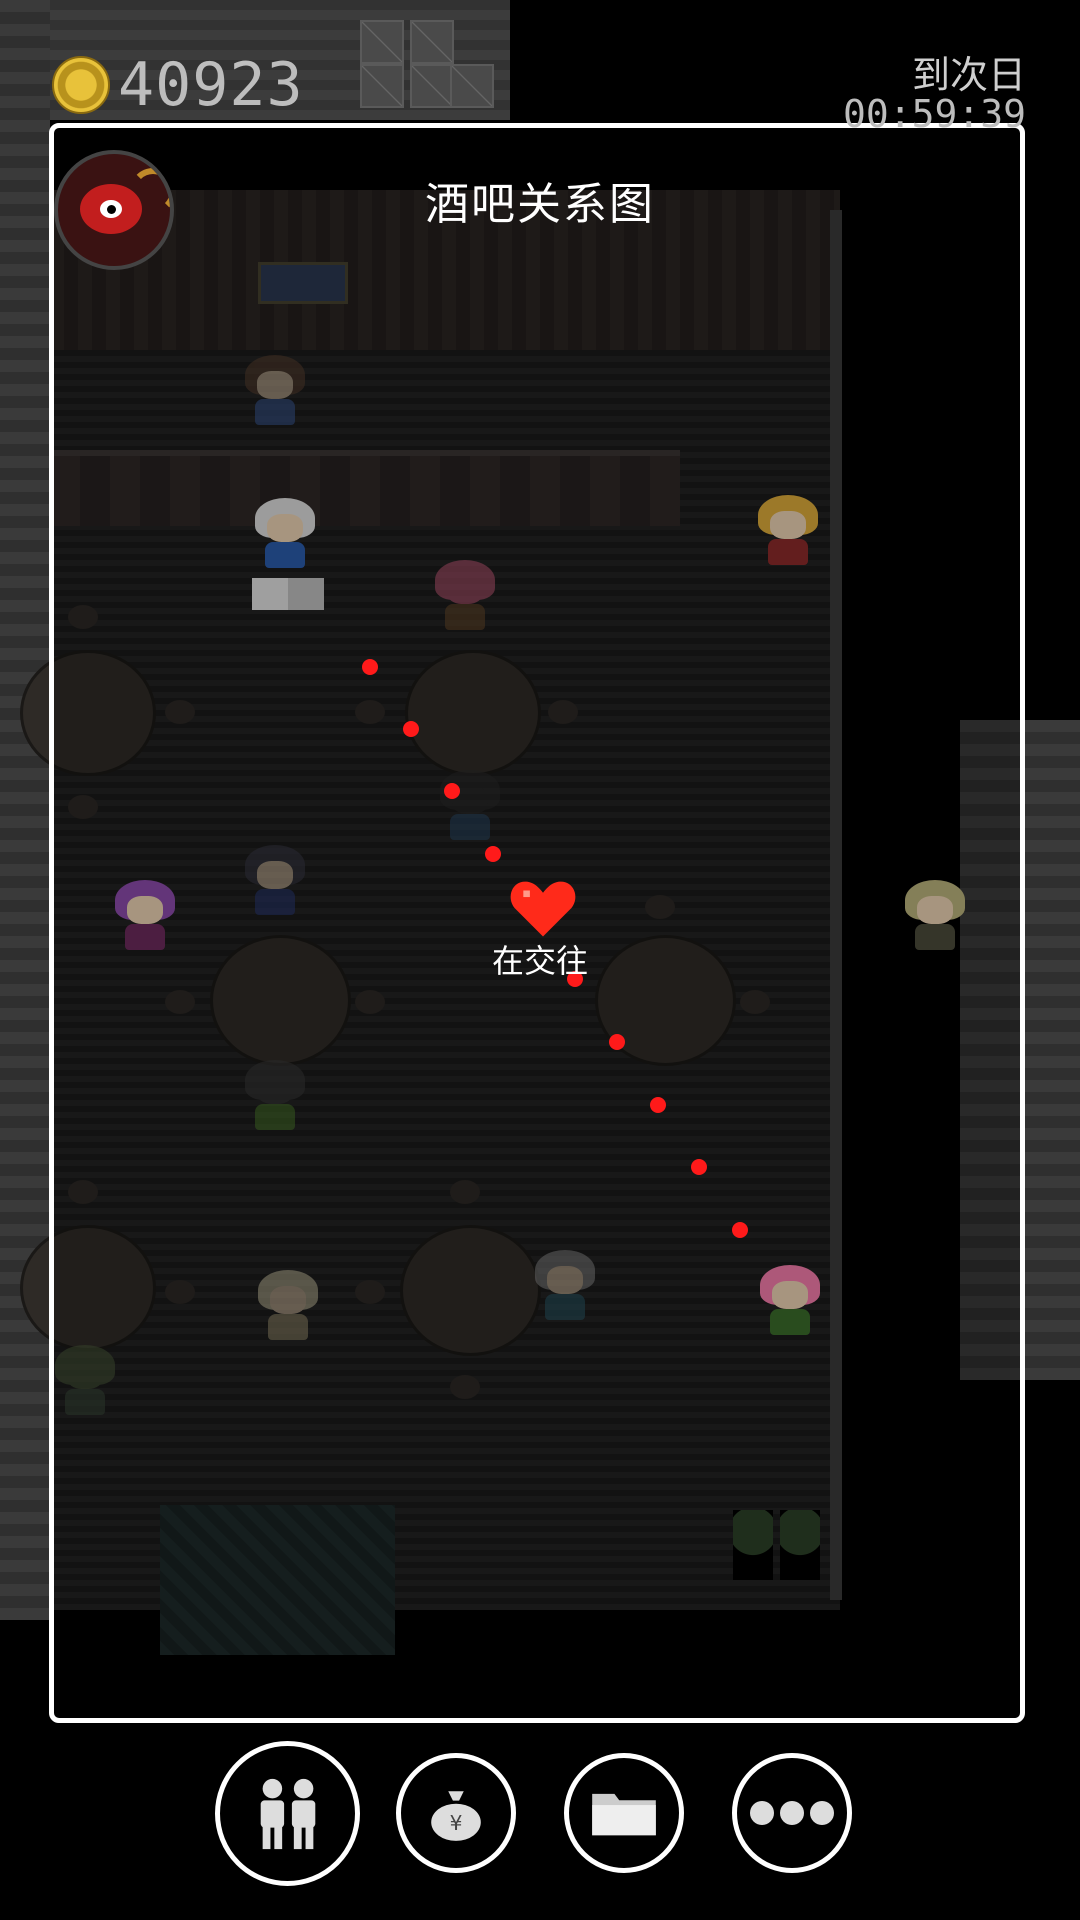 This screenshot has height=1920, width=1080. What do you see at coordinates (543, 909) in the screenshot?
I see `heart-icon` at bounding box center [543, 909].